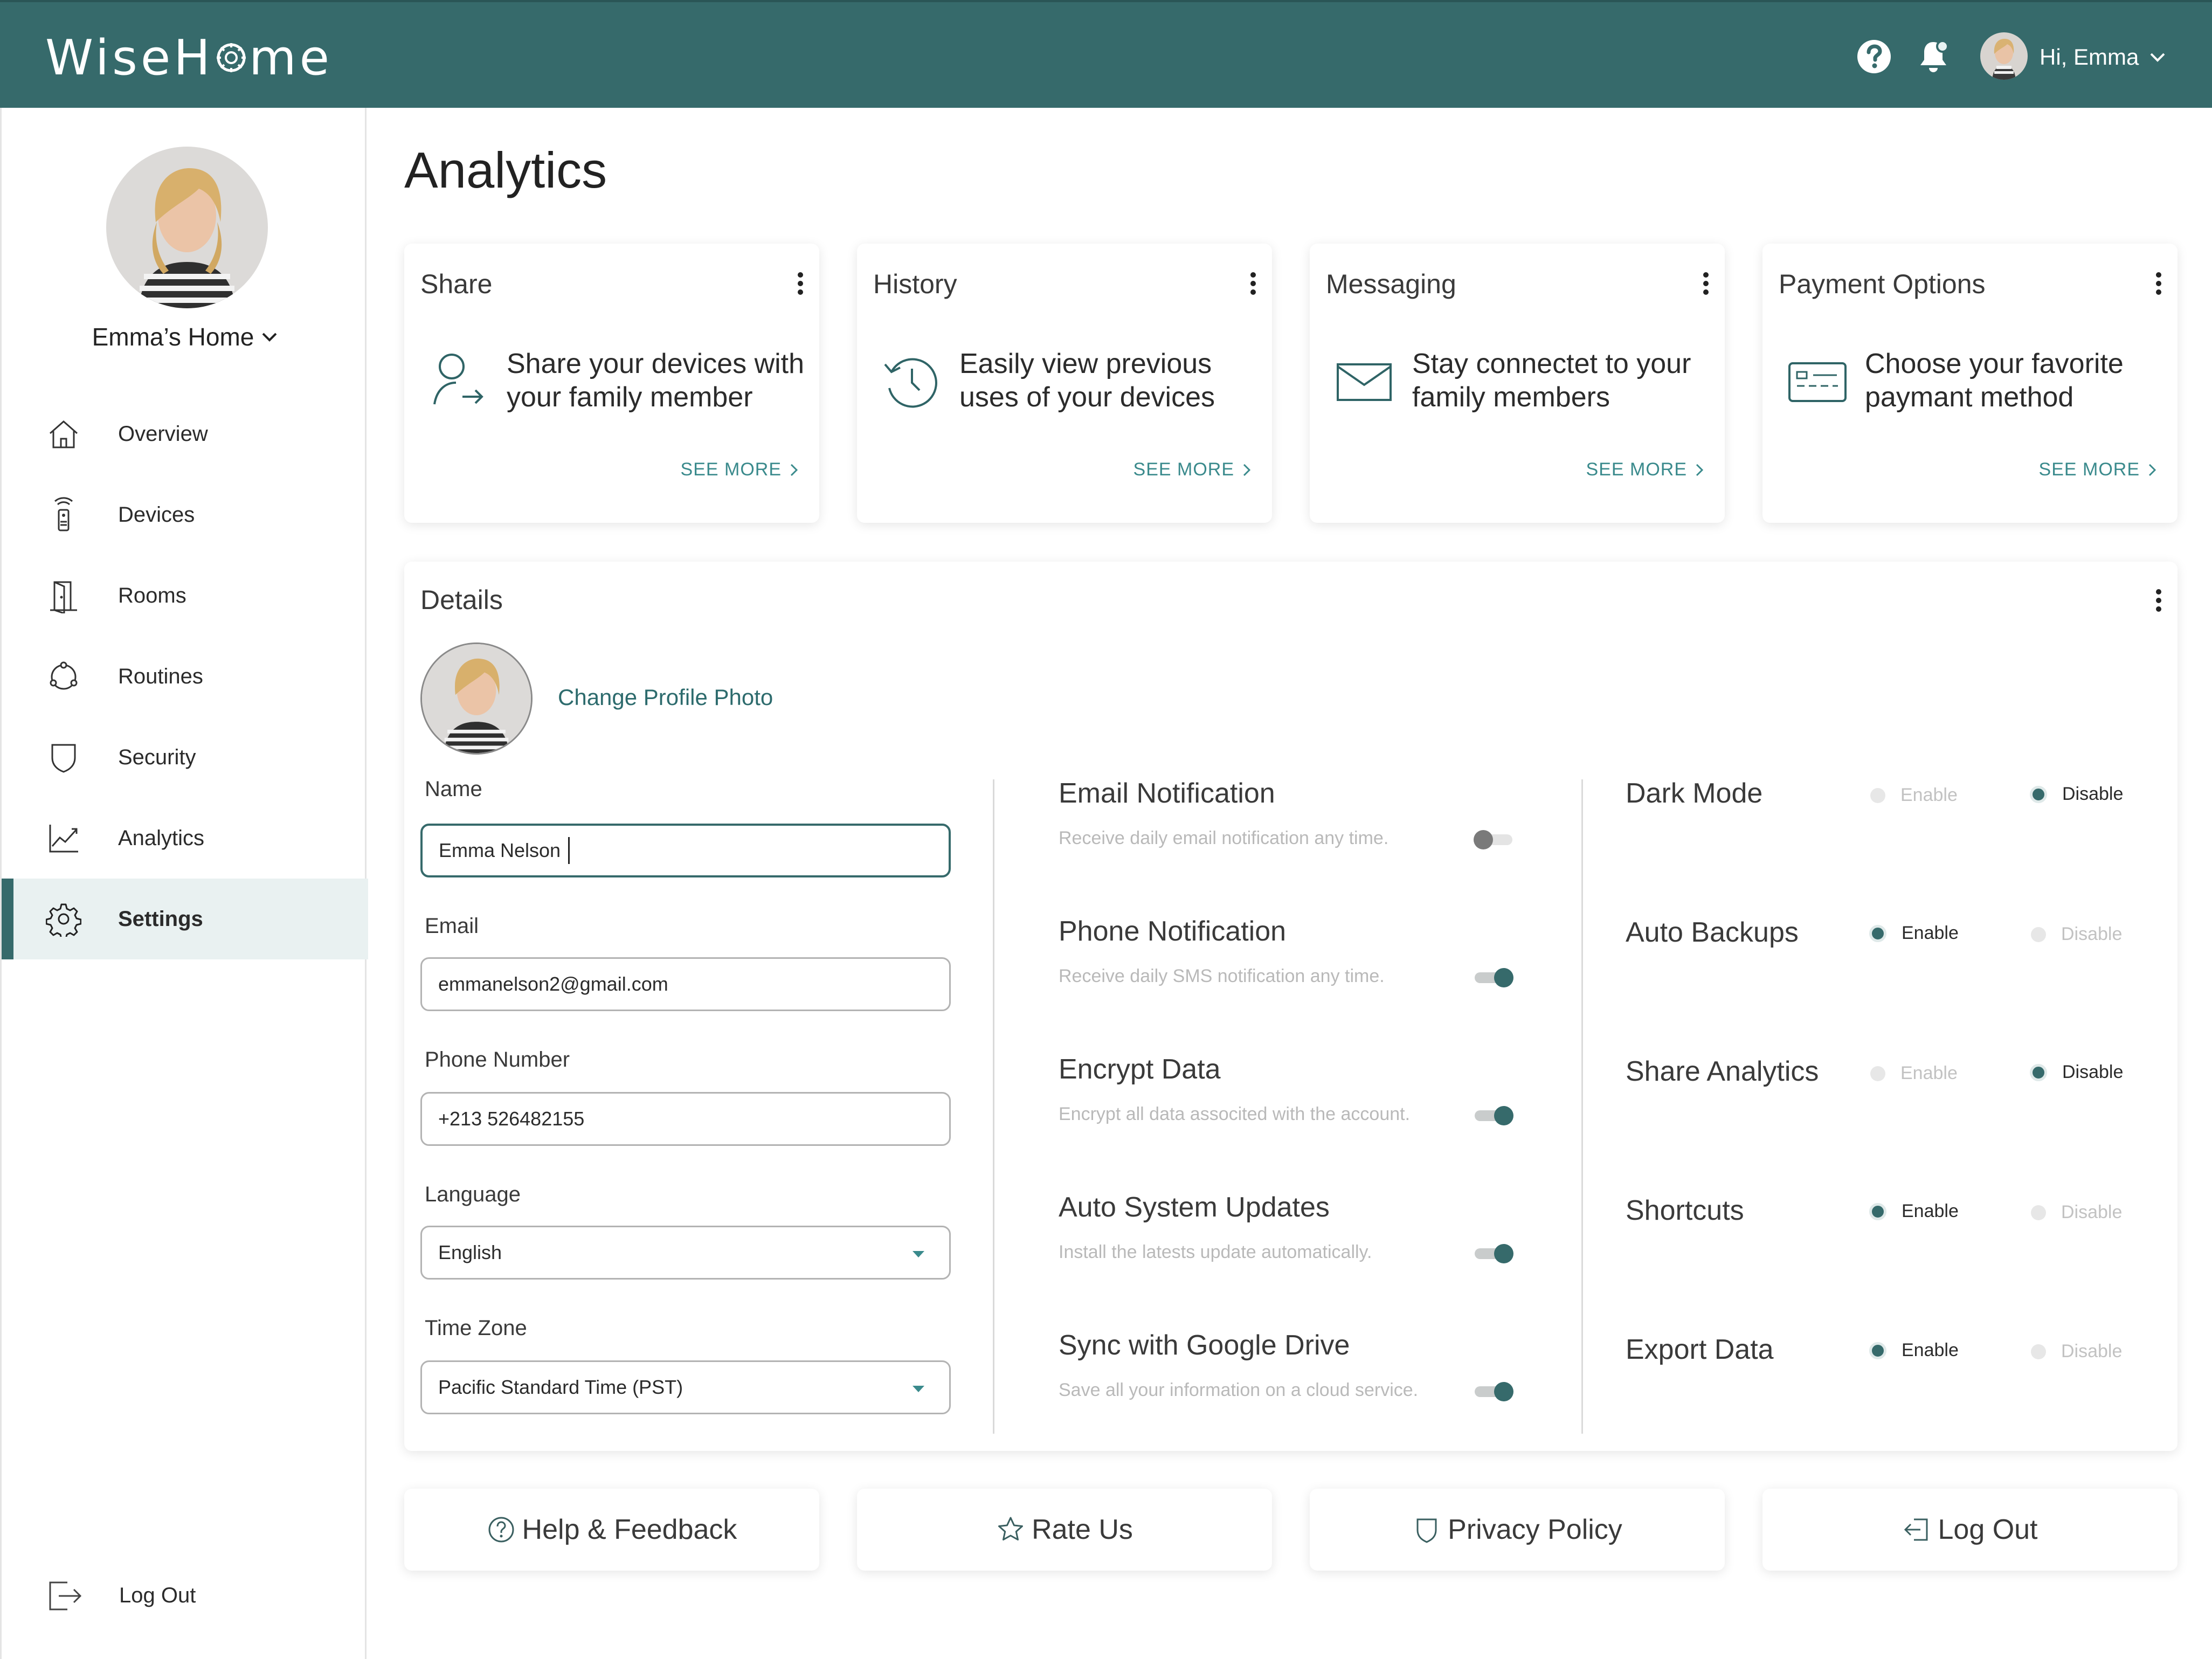 This screenshot has height=1659, width=2212. Describe the element at coordinates (185, 595) in the screenshot. I see `sidebar-item-rooms: Rooms` at that location.